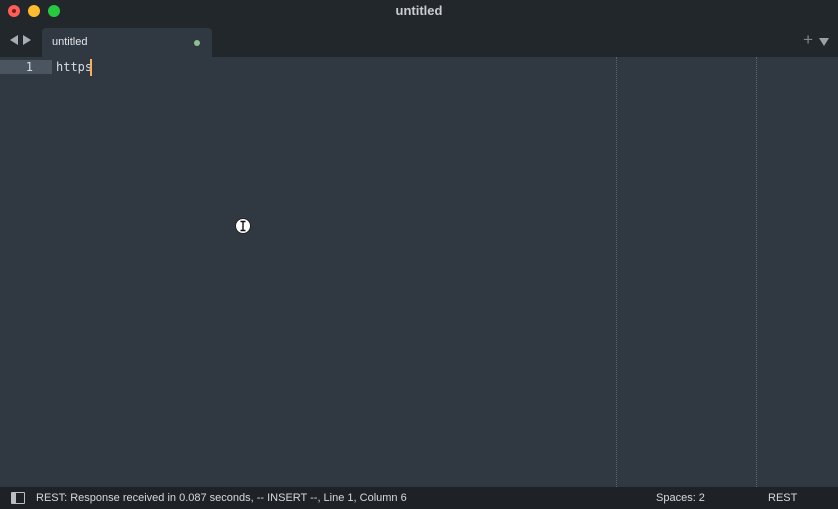 This screenshot has height=509, width=838. What do you see at coordinates (27, 40) in the screenshot?
I see `chevron-right-icon` at bounding box center [27, 40].